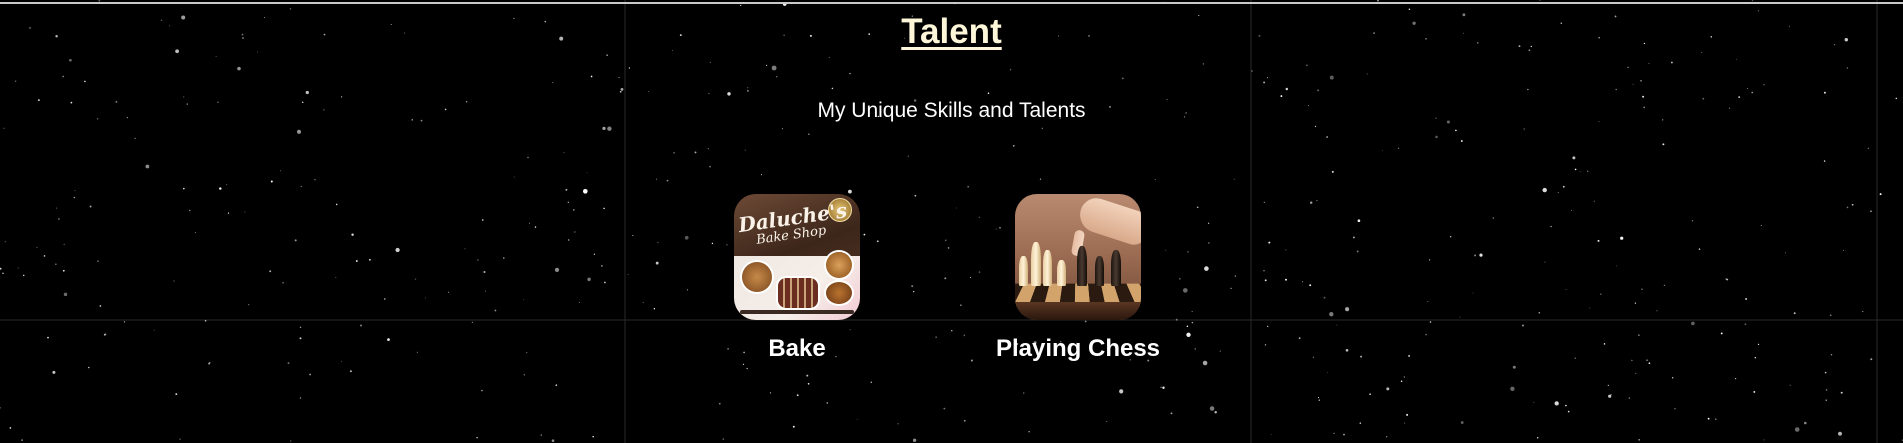 Image resolution: width=1903 pixels, height=443 pixels. Describe the element at coordinates (951, 31) in the screenshot. I see `section-title: Talent` at that location.